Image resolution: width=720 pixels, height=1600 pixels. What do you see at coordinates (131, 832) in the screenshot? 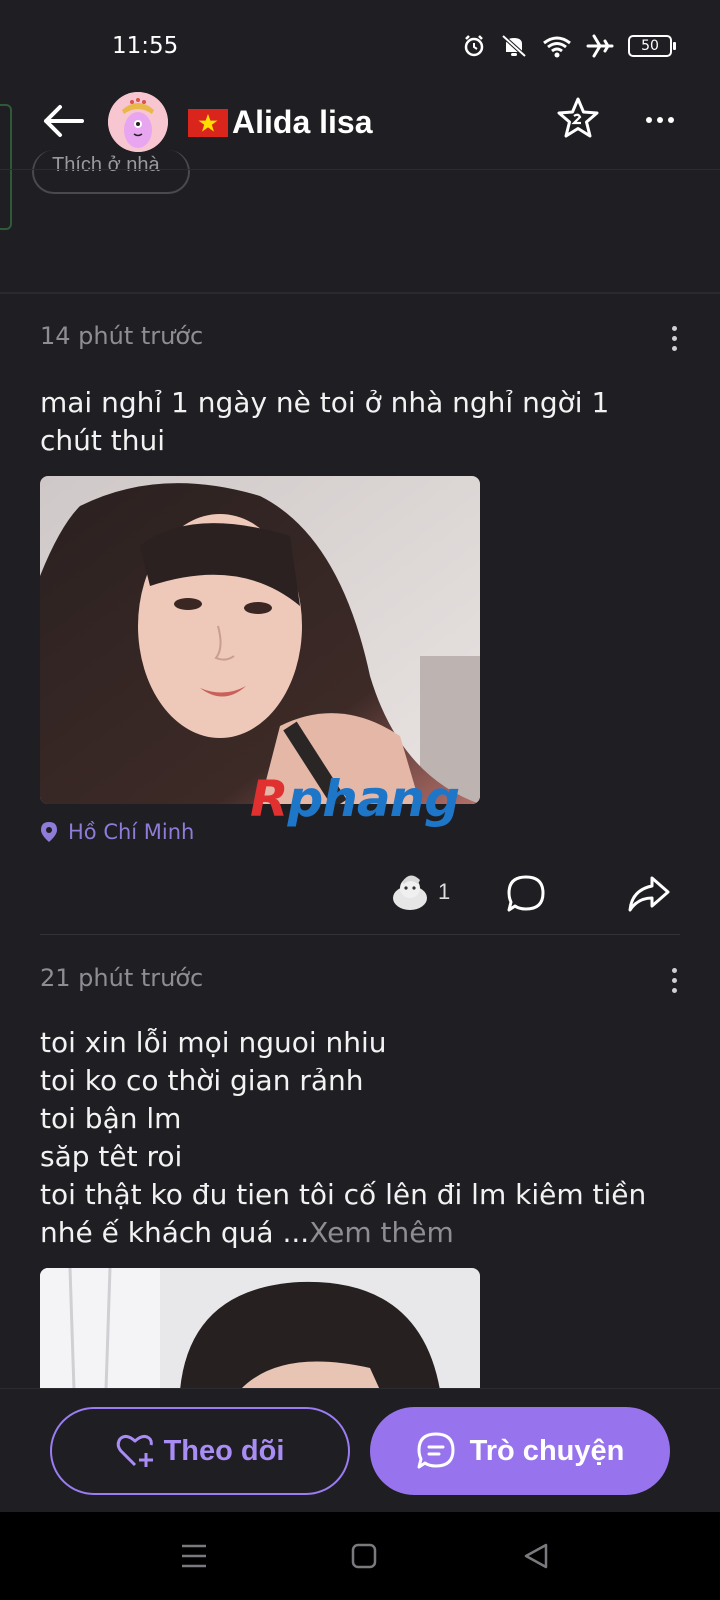
I see `location-label: Hồ Chí Minh` at bounding box center [131, 832].